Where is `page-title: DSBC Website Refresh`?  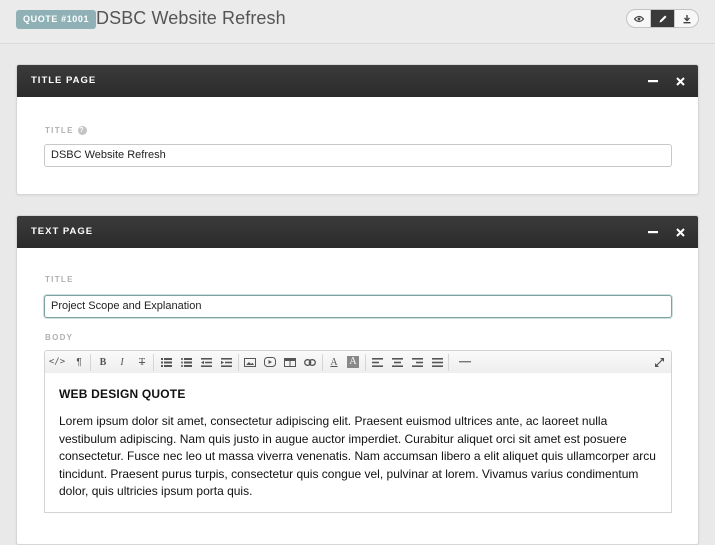 page-title: DSBC Website Refresh is located at coordinates (191, 18).